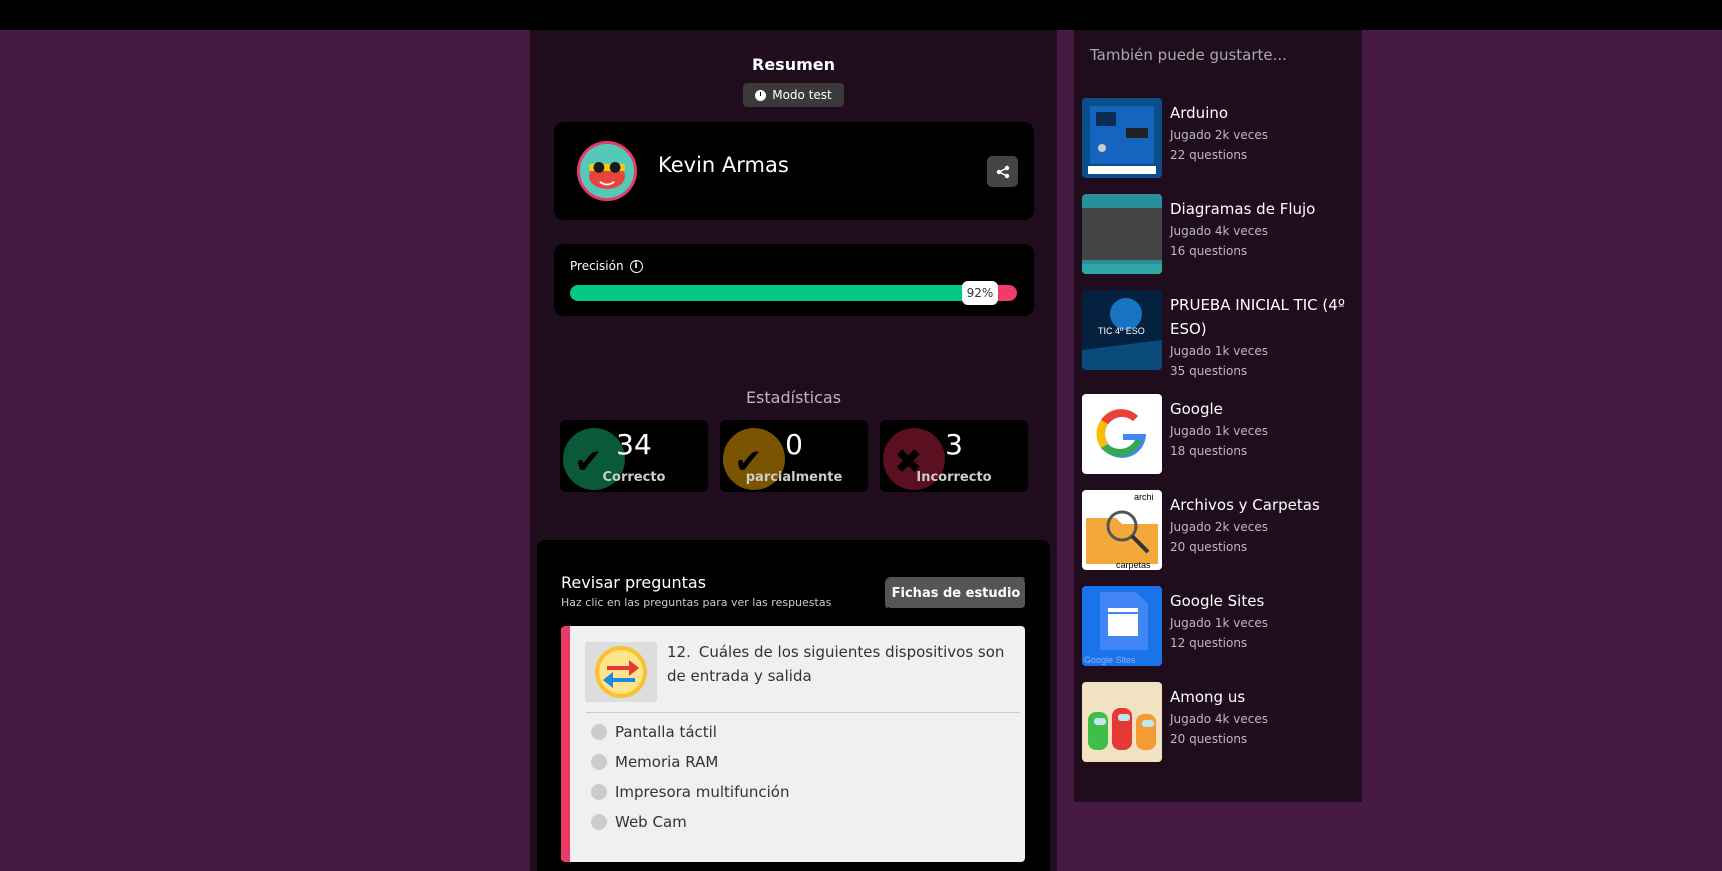 This screenshot has width=1722, height=871. Describe the element at coordinates (1122, 434) in the screenshot. I see `google-logo-icon` at that location.